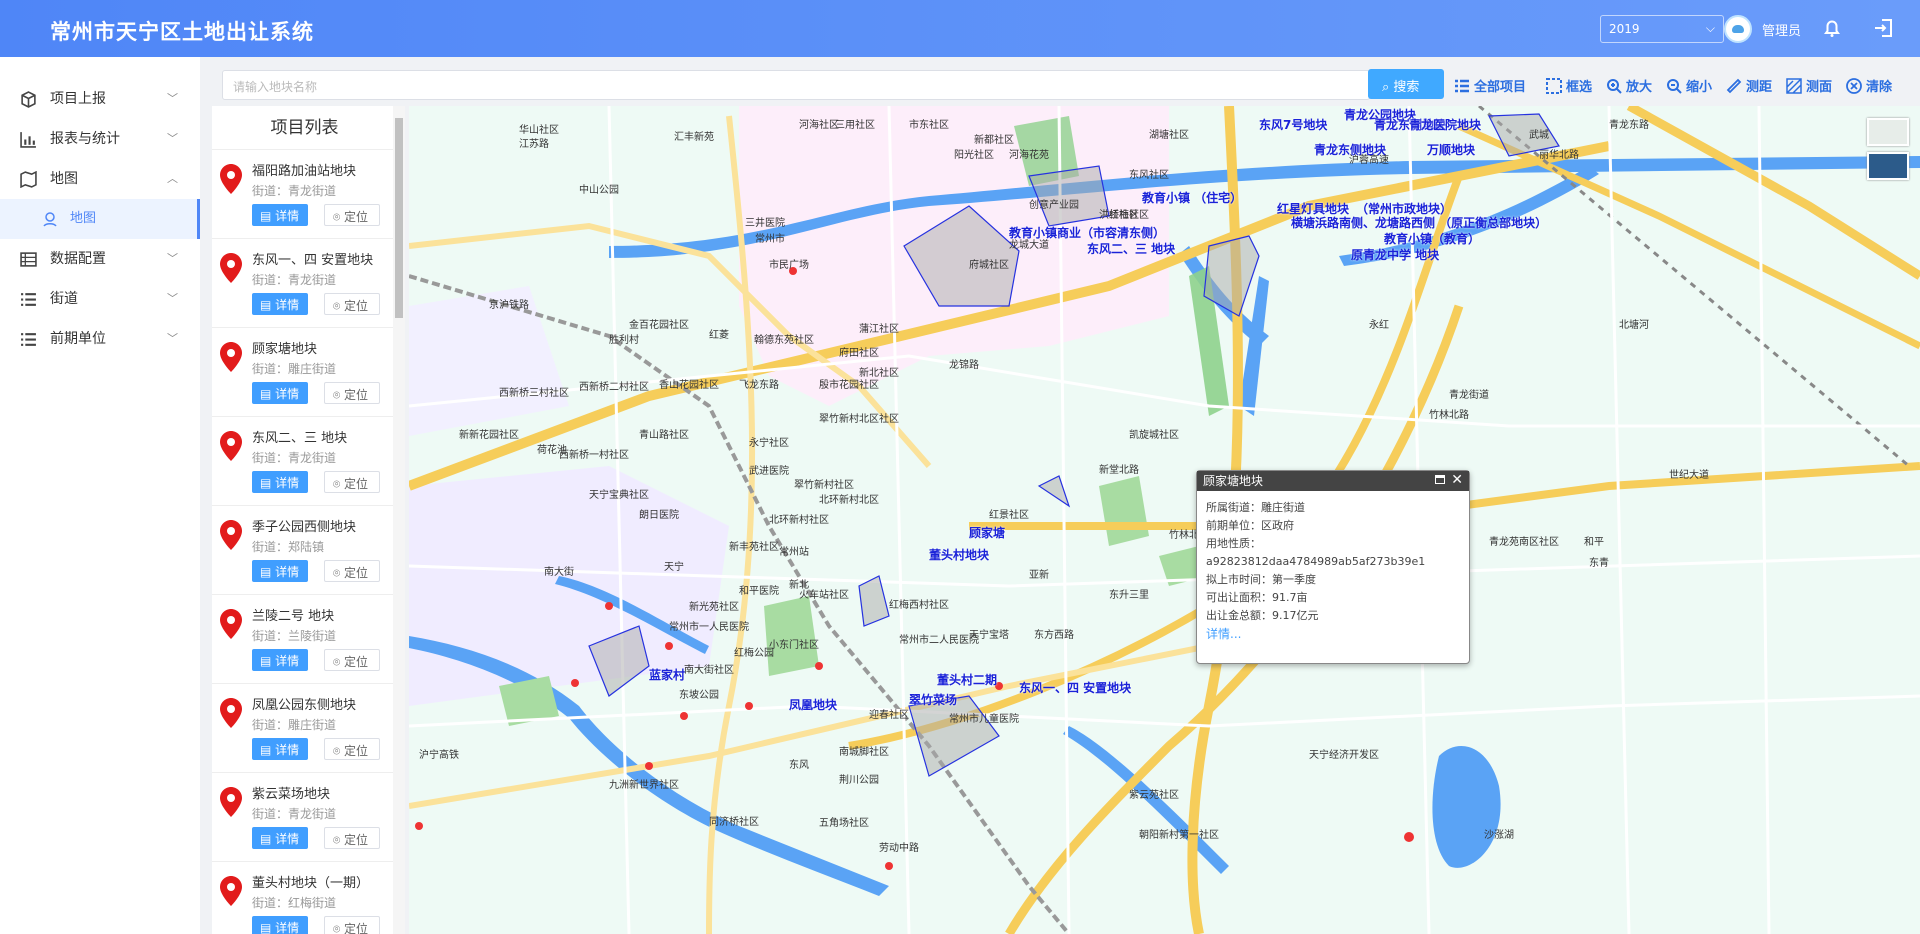 Image resolution: width=1920 pixels, height=934 pixels. I want to click on place-label: 永宁社区, so click(769, 443).